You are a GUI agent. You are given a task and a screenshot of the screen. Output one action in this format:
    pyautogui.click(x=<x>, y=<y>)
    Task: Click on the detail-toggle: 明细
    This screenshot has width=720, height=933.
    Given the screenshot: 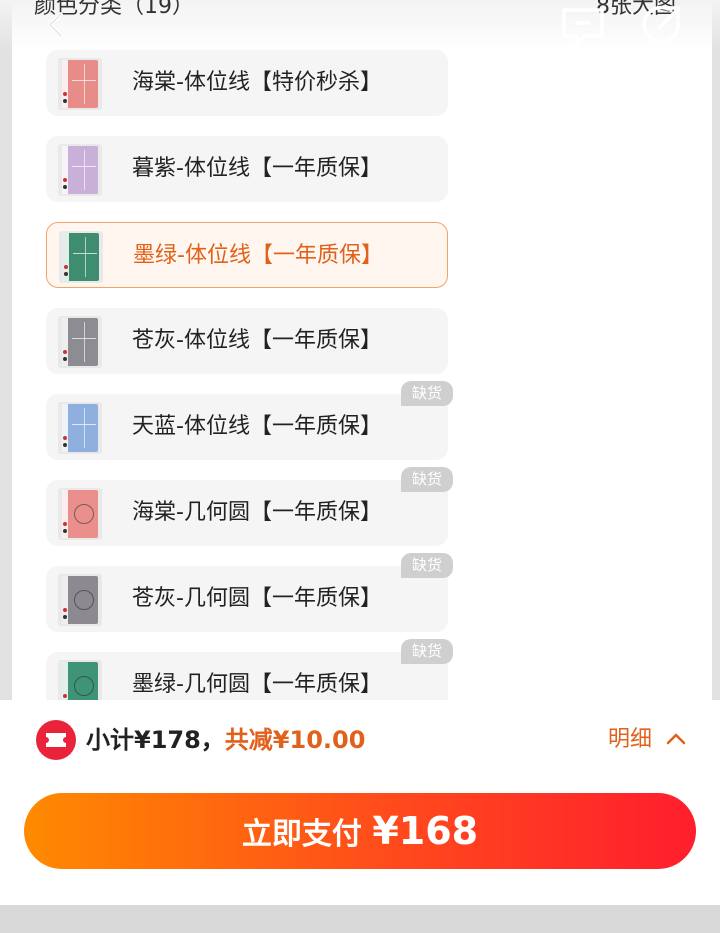 What is the action you would take?
    pyautogui.click(x=647, y=740)
    